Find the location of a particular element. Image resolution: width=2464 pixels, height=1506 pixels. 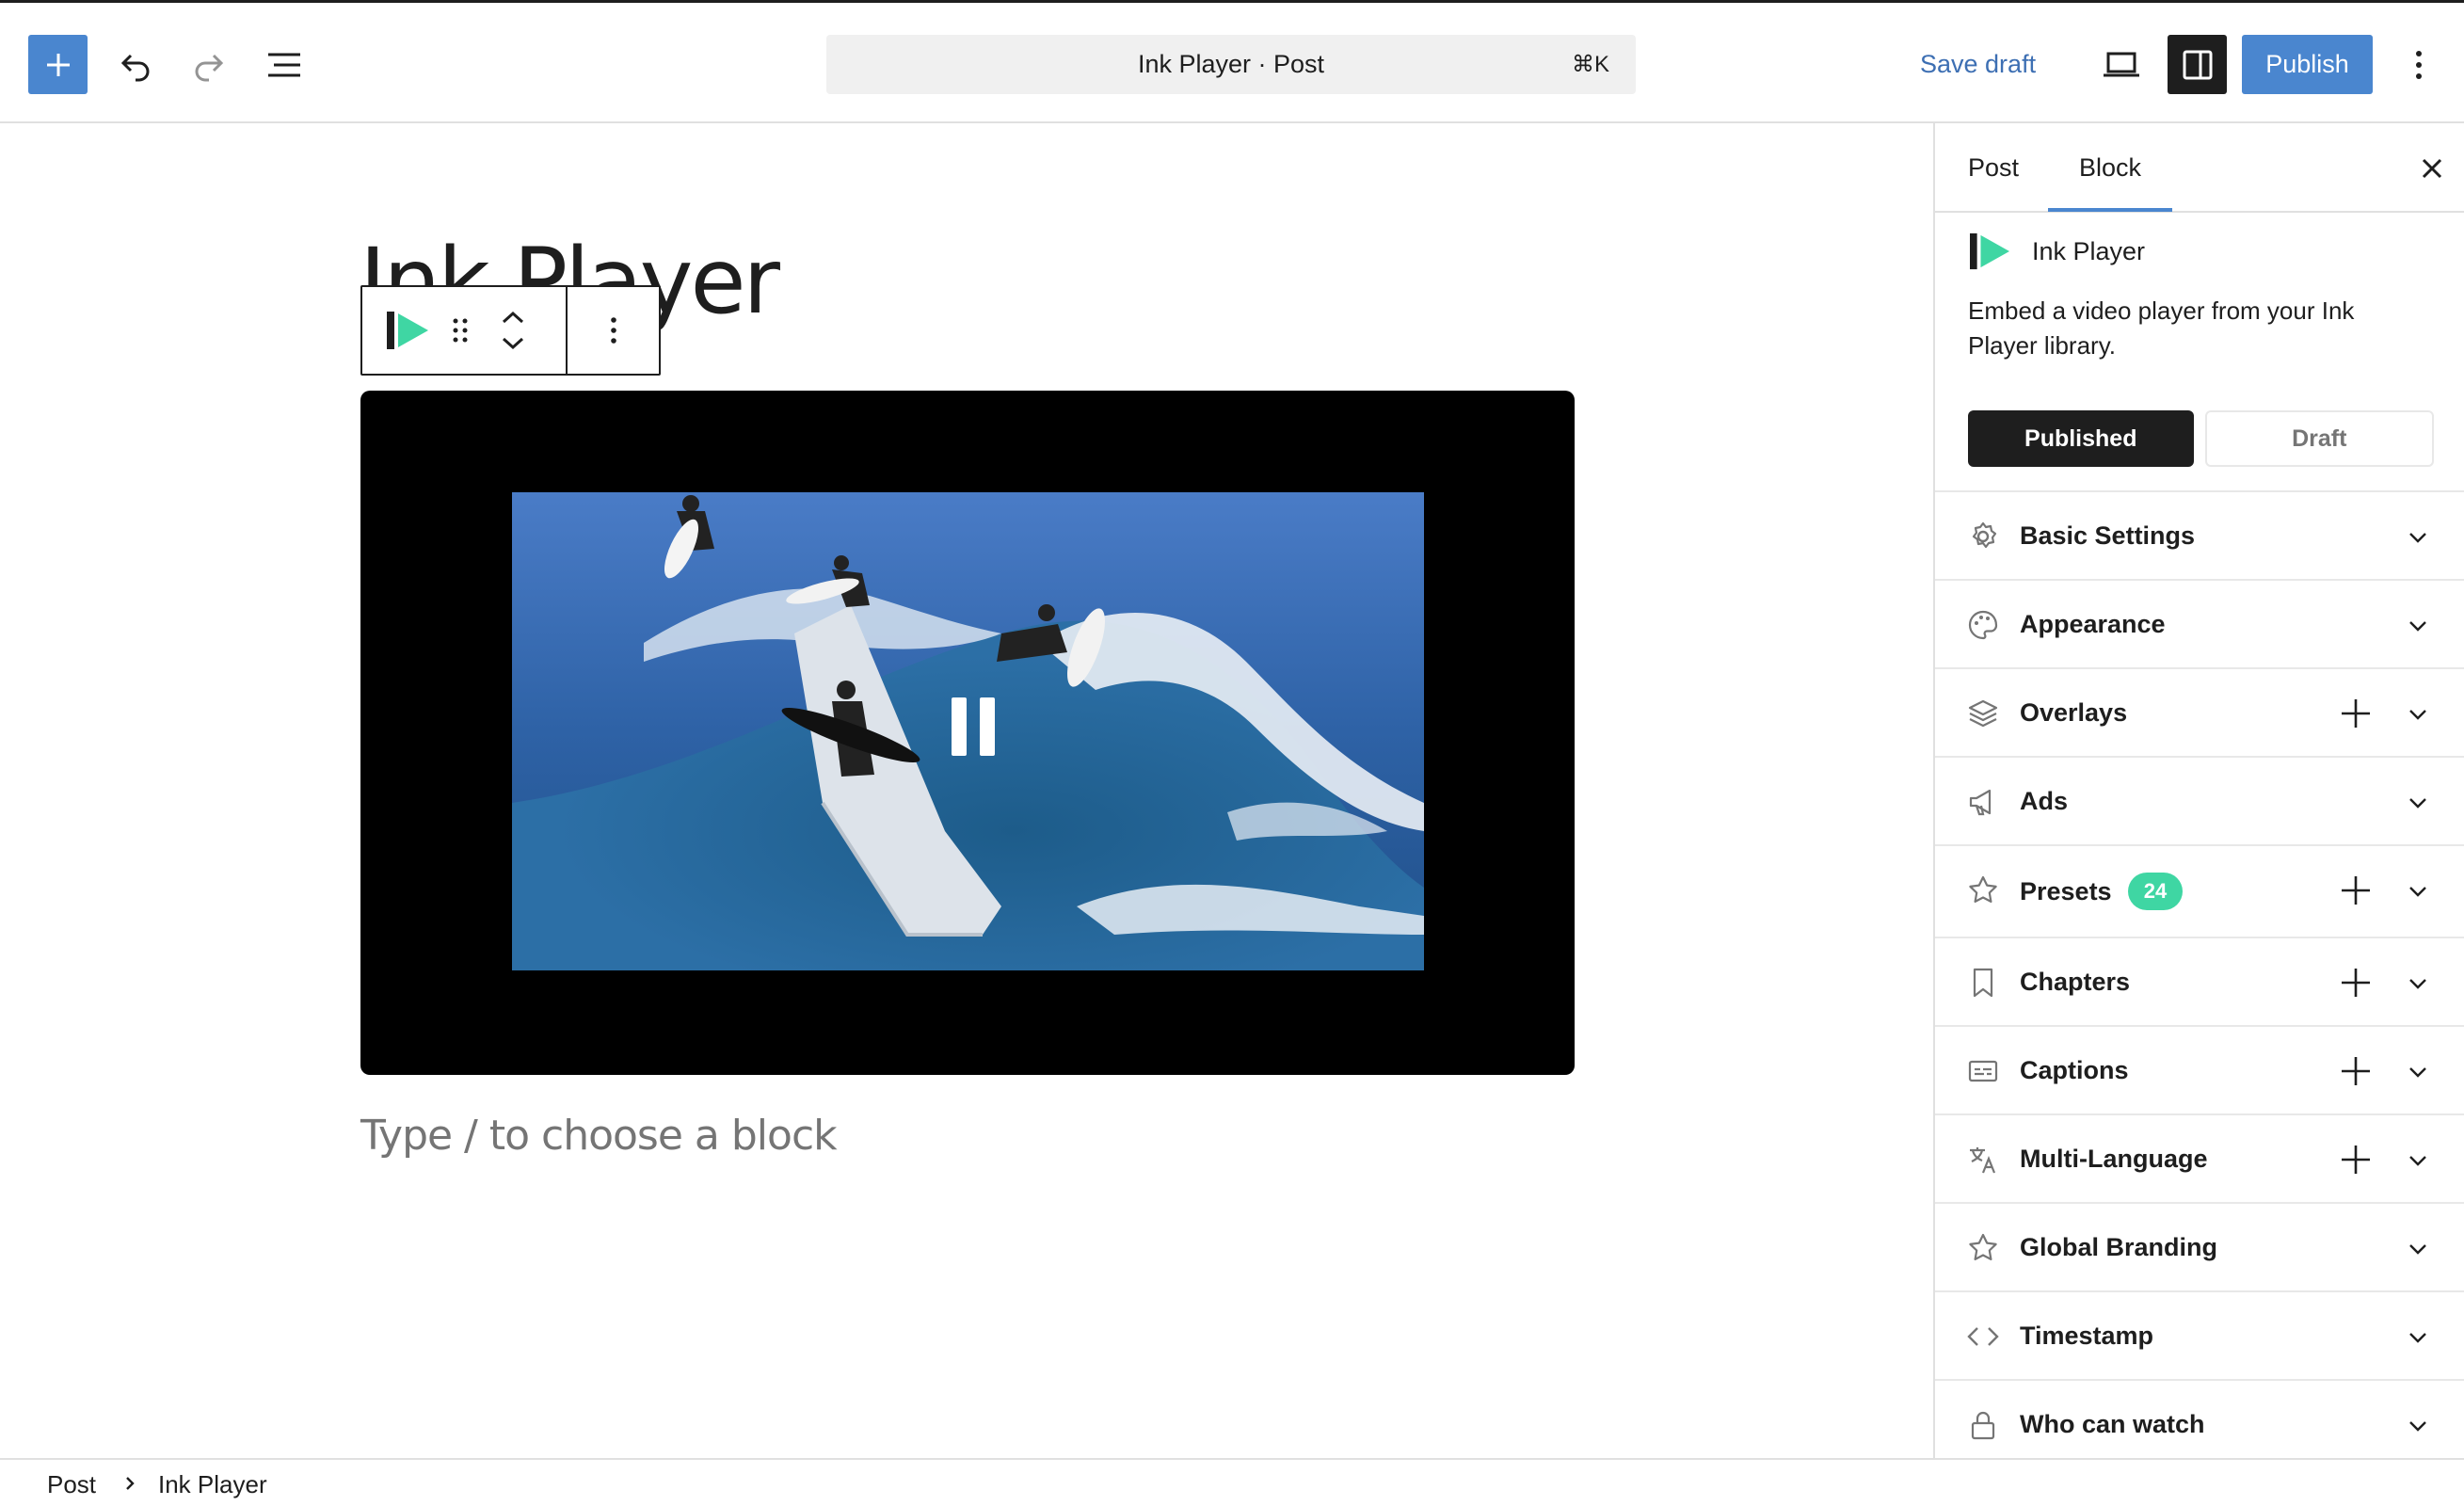

panel-label: Overlays is located at coordinates (2074, 712).